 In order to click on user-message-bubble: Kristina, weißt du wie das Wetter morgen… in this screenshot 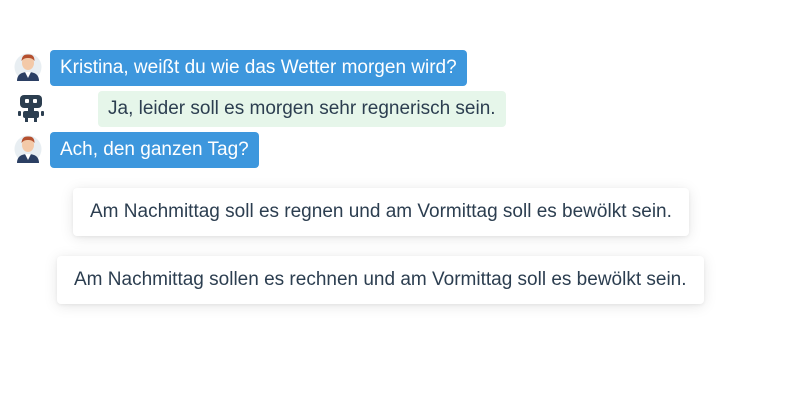, I will do `click(258, 68)`.